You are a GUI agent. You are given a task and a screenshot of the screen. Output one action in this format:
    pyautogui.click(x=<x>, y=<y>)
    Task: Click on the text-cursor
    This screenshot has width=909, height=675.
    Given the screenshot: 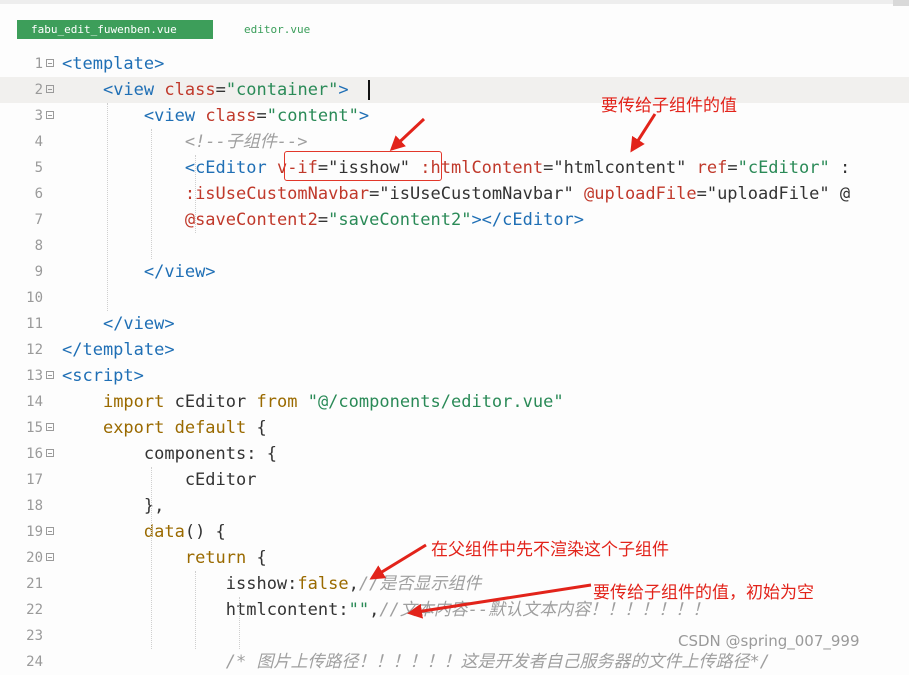 What is the action you would take?
    pyautogui.click(x=369, y=90)
    